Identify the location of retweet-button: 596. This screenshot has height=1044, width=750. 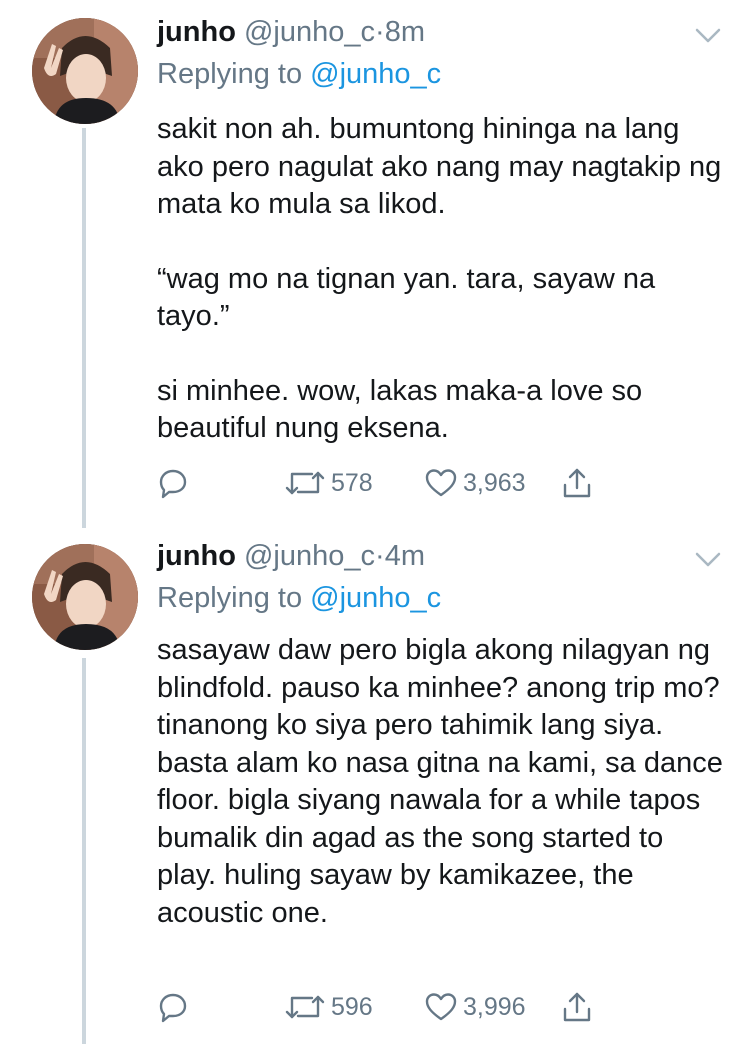
(329, 1007).